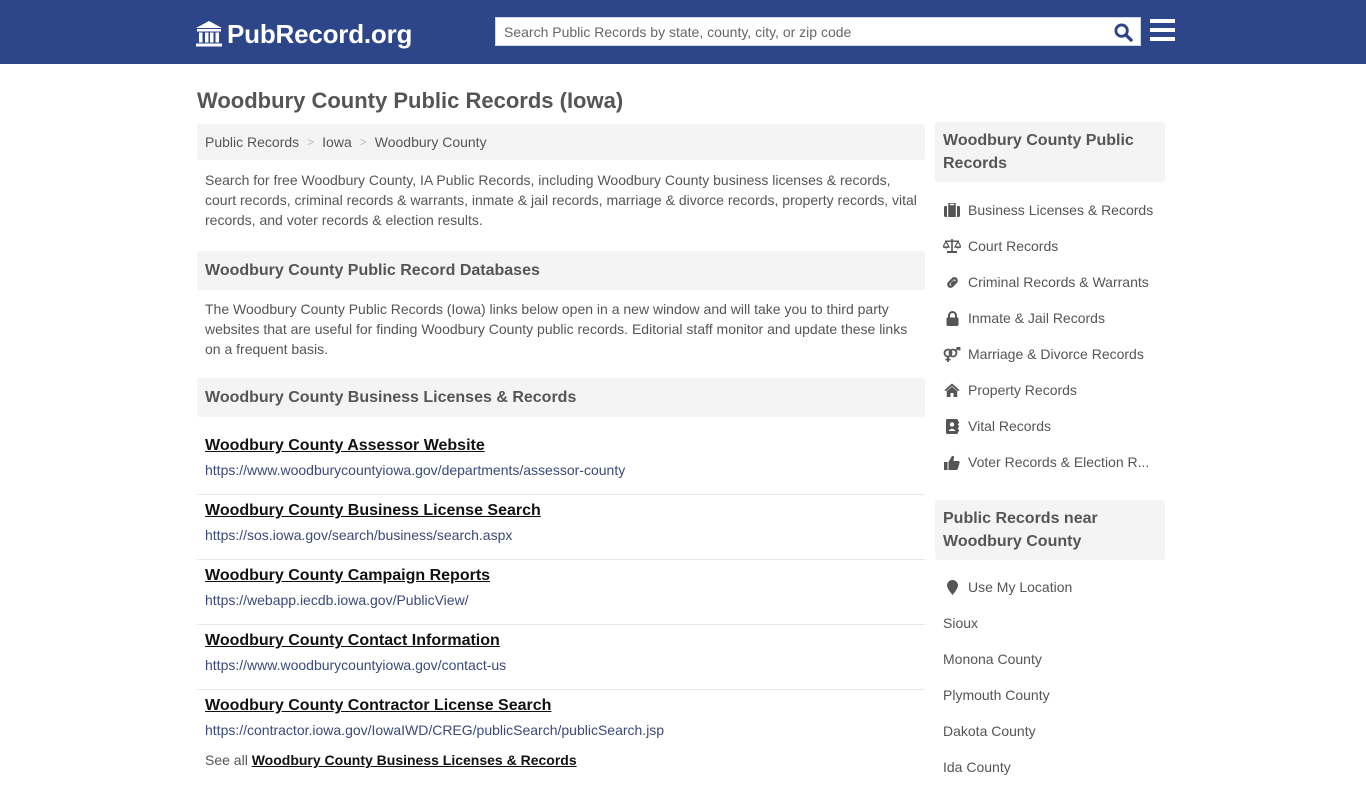 This screenshot has width=1366, height=785. Describe the element at coordinates (1054, 767) in the screenshot. I see `nearby-county-link: Ida County` at that location.